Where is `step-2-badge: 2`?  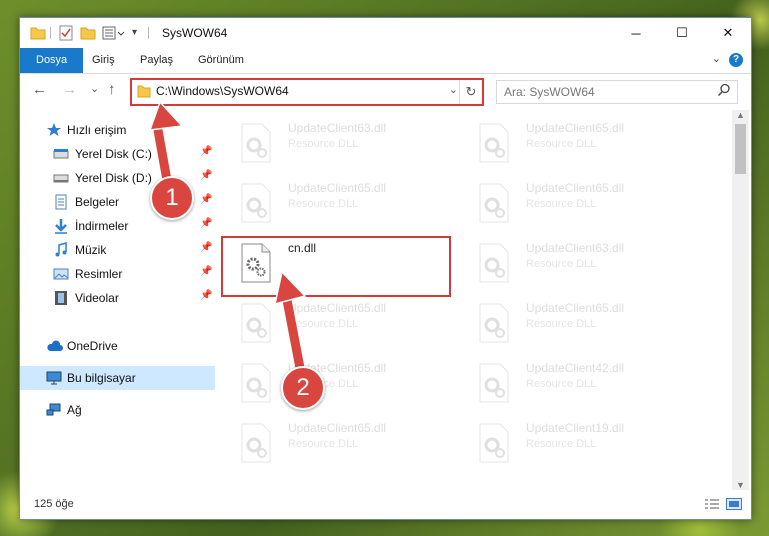 step-2-badge: 2 is located at coordinates (303, 388).